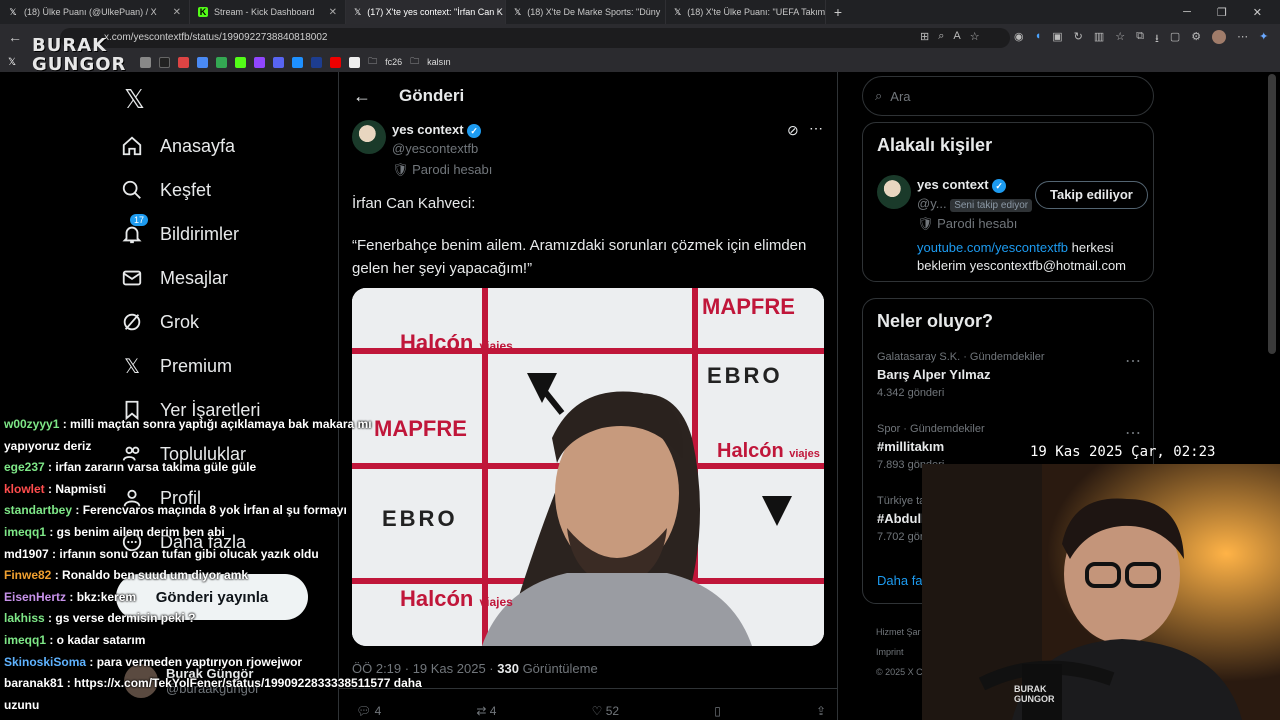  I want to click on extension-icon: ◉, so click(1019, 39).